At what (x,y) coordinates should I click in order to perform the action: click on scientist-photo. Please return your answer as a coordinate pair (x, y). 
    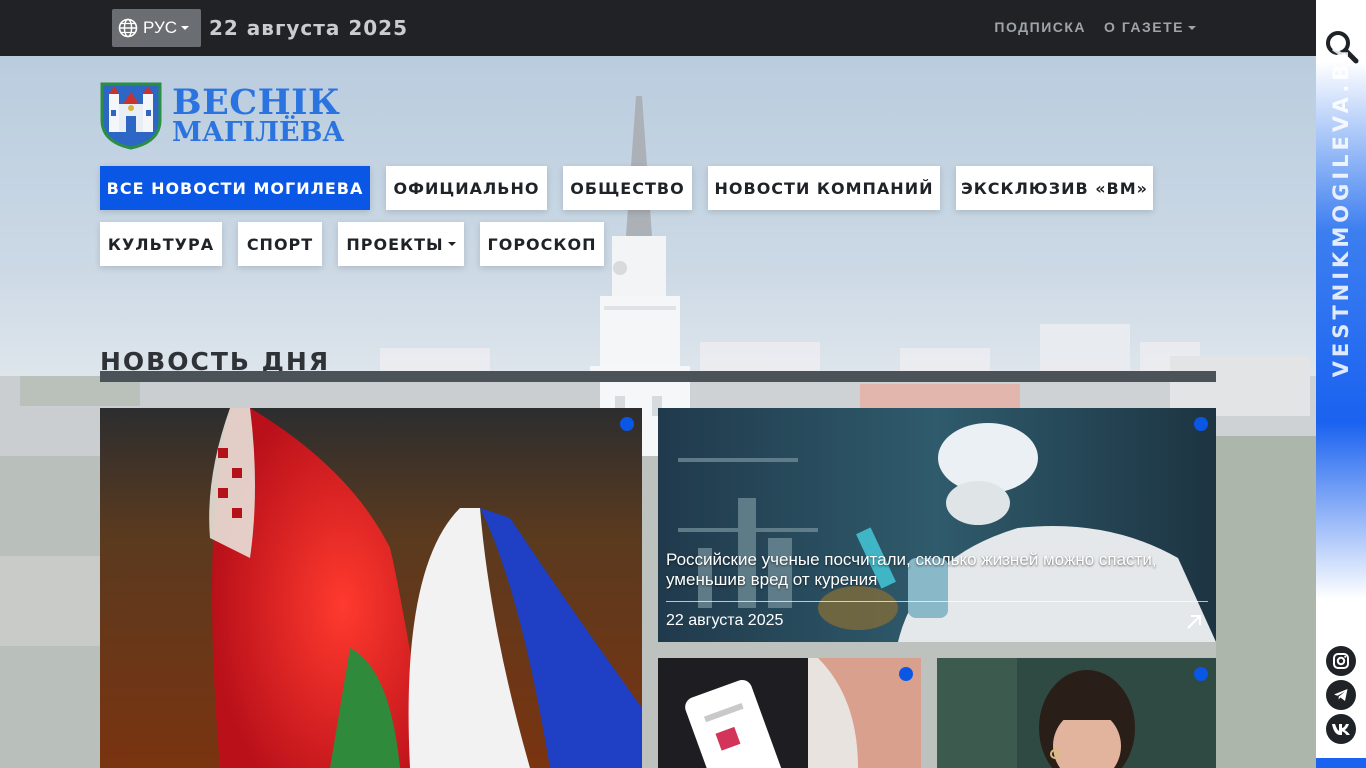
    Looking at the image, I should click on (937, 525).